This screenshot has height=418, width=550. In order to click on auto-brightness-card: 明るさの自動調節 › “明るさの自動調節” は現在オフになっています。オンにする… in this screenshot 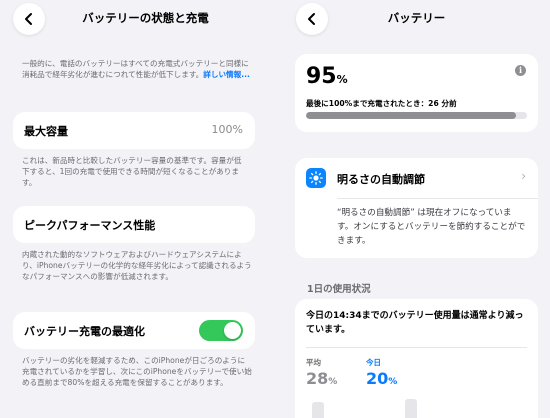, I will do `click(416, 208)`.